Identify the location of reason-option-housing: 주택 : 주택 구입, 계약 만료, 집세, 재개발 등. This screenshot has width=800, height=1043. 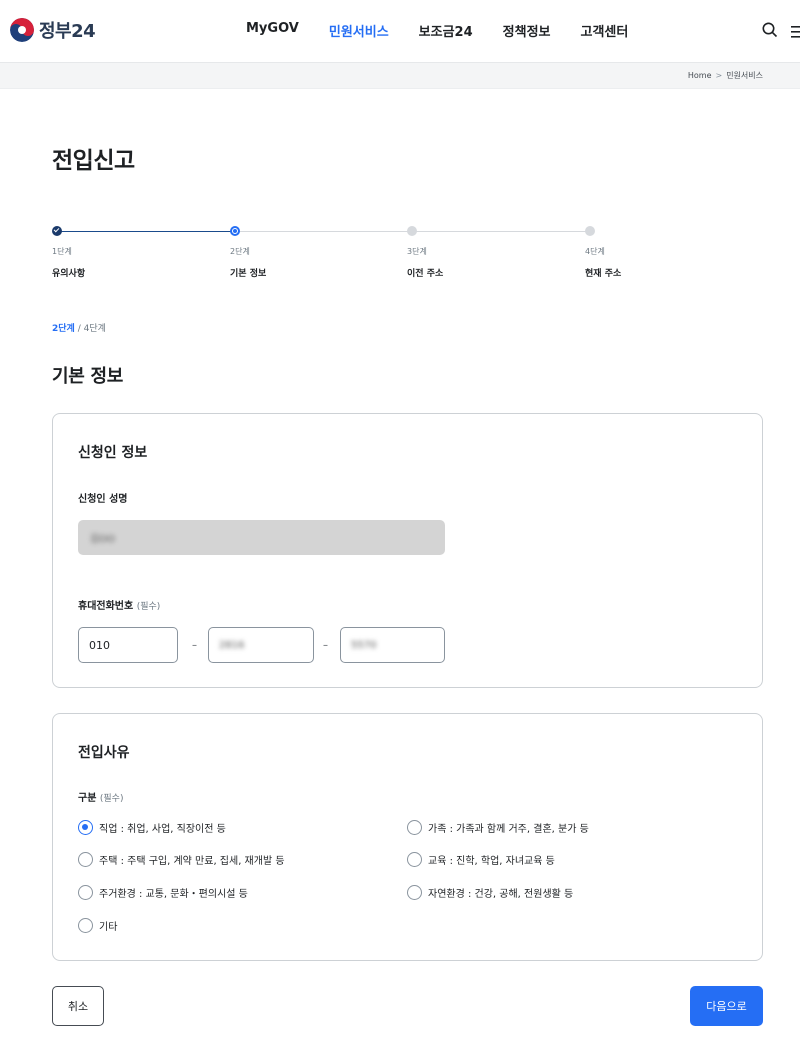
(181, 859).